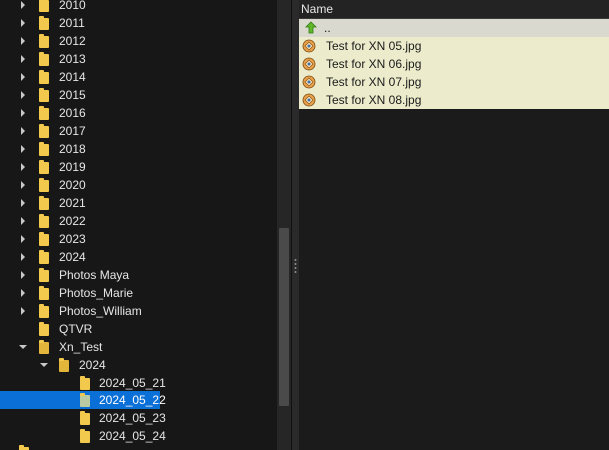  I want to click on tree-item-photos-marie: Photos_Marie, so click(138, 293).